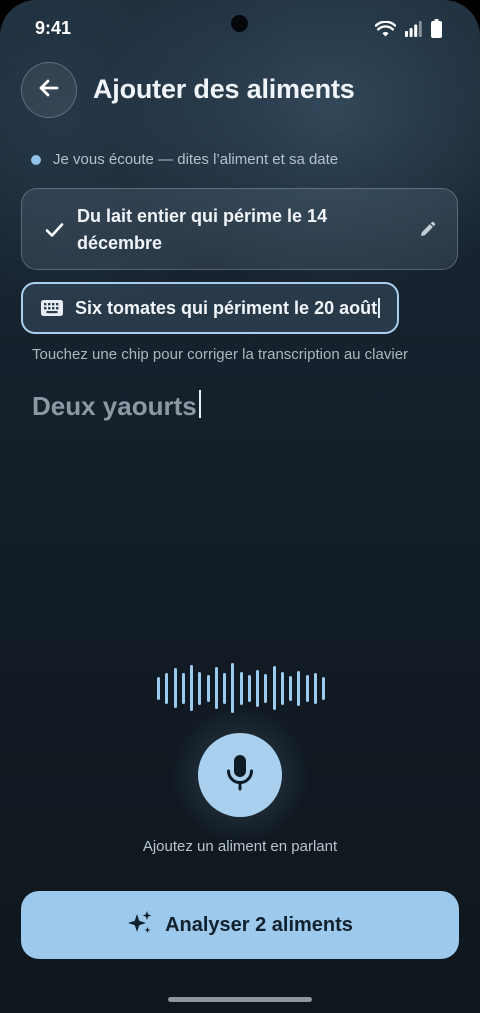 The image size is (480, 1013). Describe the element at coordinates (239, 23) in the screenshot. I see `front-camera` at that location.